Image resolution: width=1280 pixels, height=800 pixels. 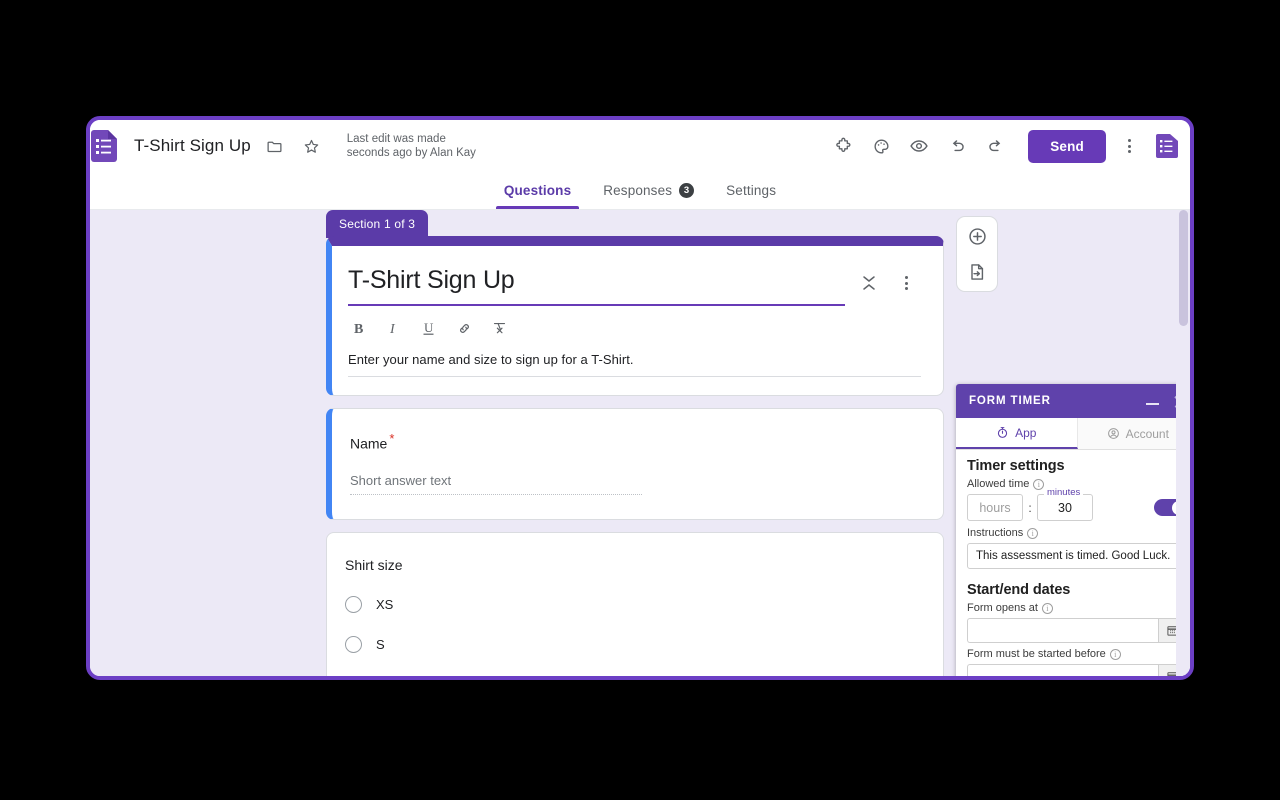 I want to click on palette-icon, so click(x=881, y=146).